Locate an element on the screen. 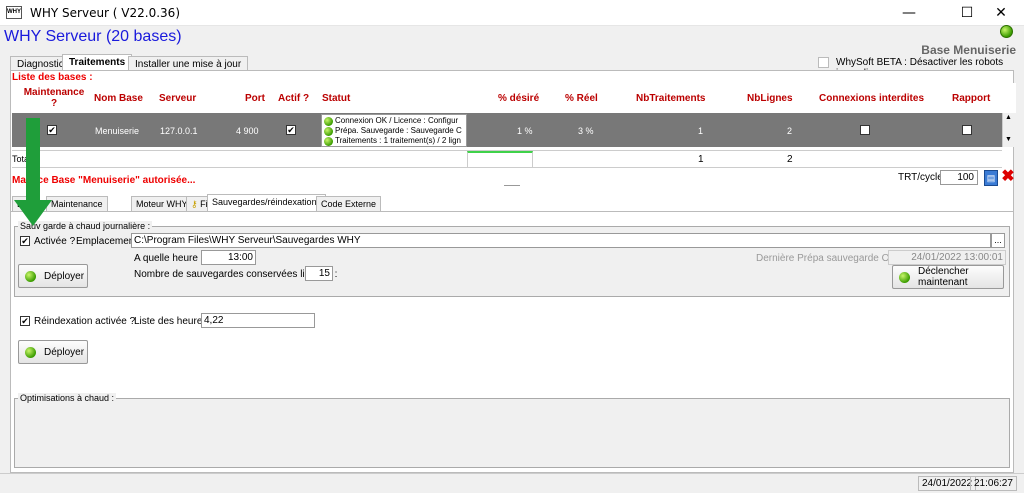  actif-checkbox: ✔ is located at coordinates (291, 130).